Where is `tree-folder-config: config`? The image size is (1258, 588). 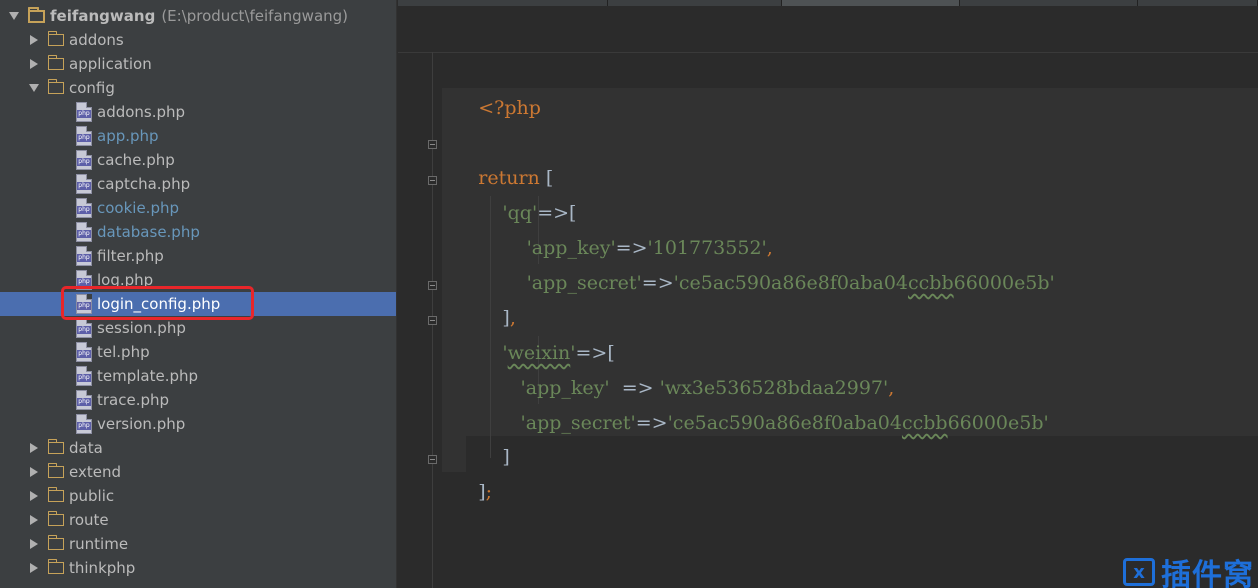
tree-folder-config: config is located at coordinates (198, 88).